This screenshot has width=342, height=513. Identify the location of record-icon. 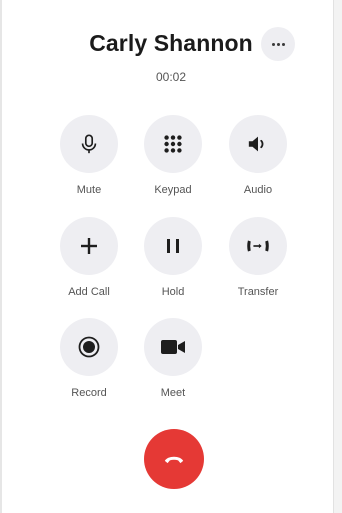
(89, 347).